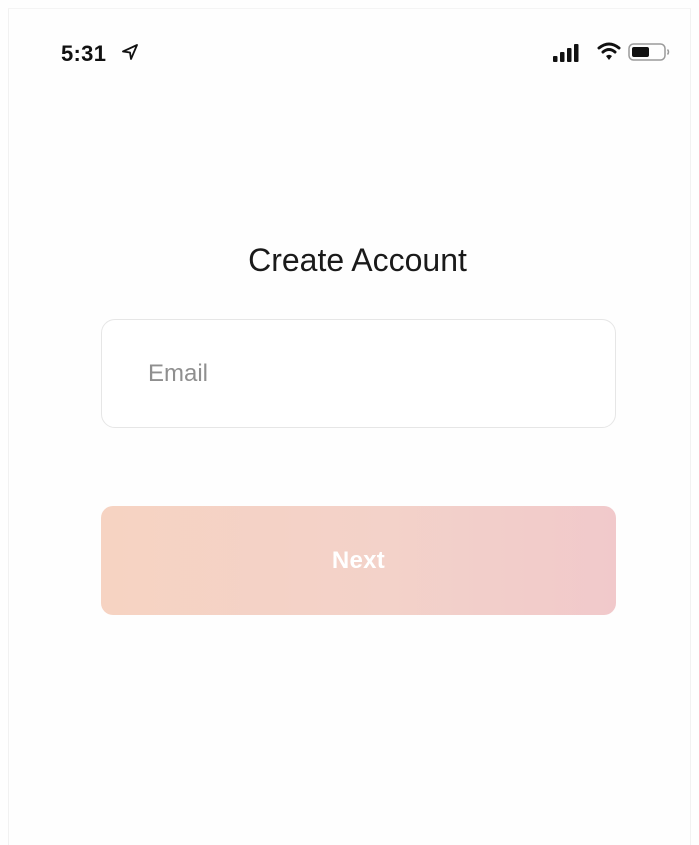 The width and height of the screenshot is (699, 845). What do you see at coordinates (349, 50) in the screenshot?
I see `status-bar: 5:31` at bounding box center [349, 50].